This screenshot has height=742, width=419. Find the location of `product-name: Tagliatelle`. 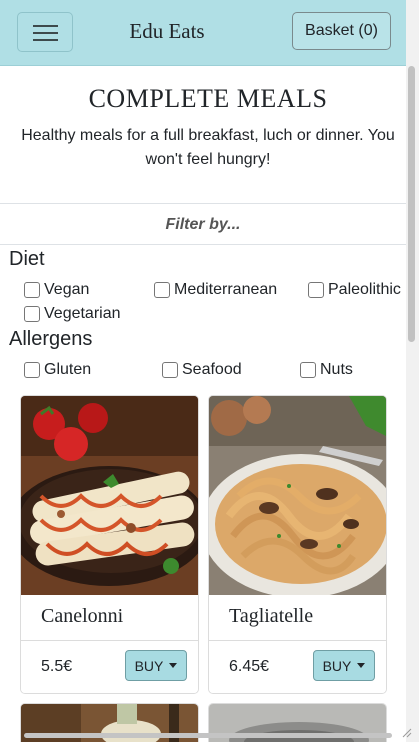

product-name: Tagliatelle is located at coordinates (271, 616).